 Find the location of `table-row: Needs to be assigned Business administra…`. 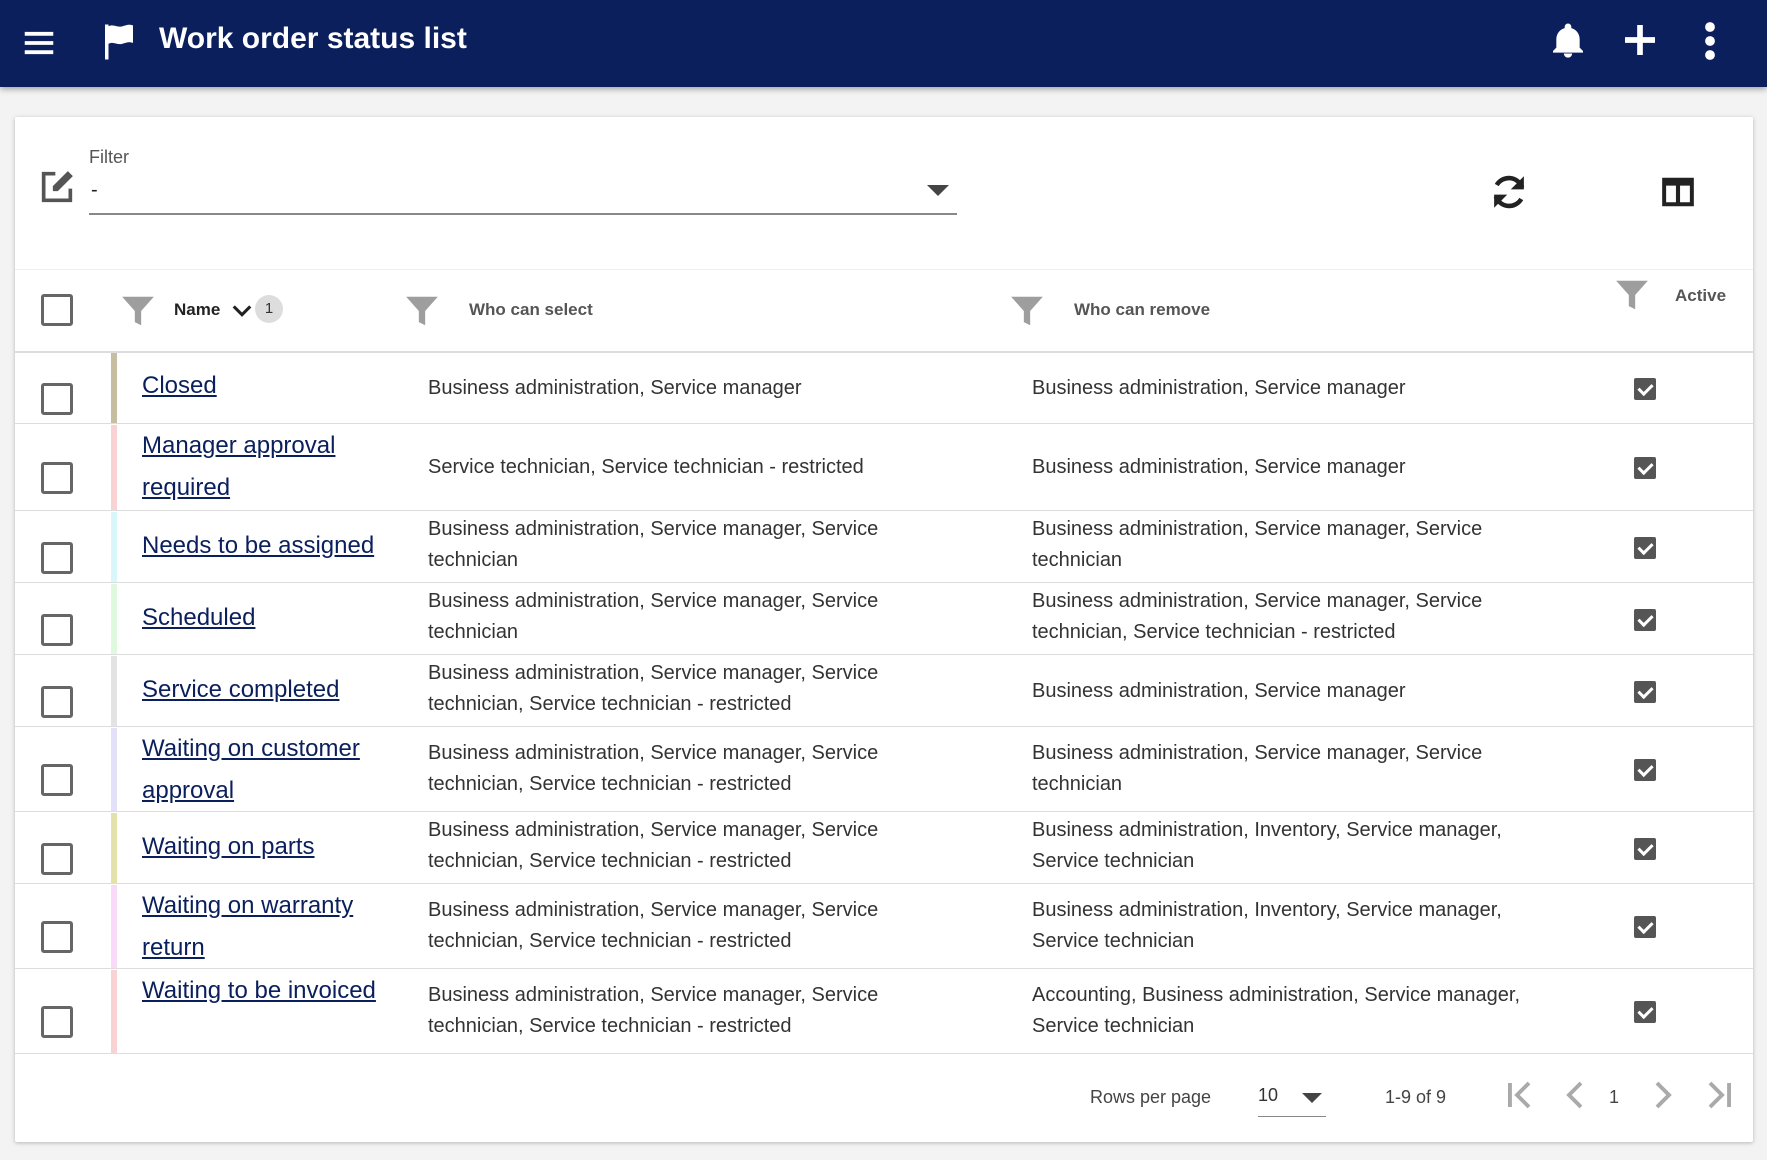

table-row: Needs to be assigned Business administra… is located at coordinates (884, 547).